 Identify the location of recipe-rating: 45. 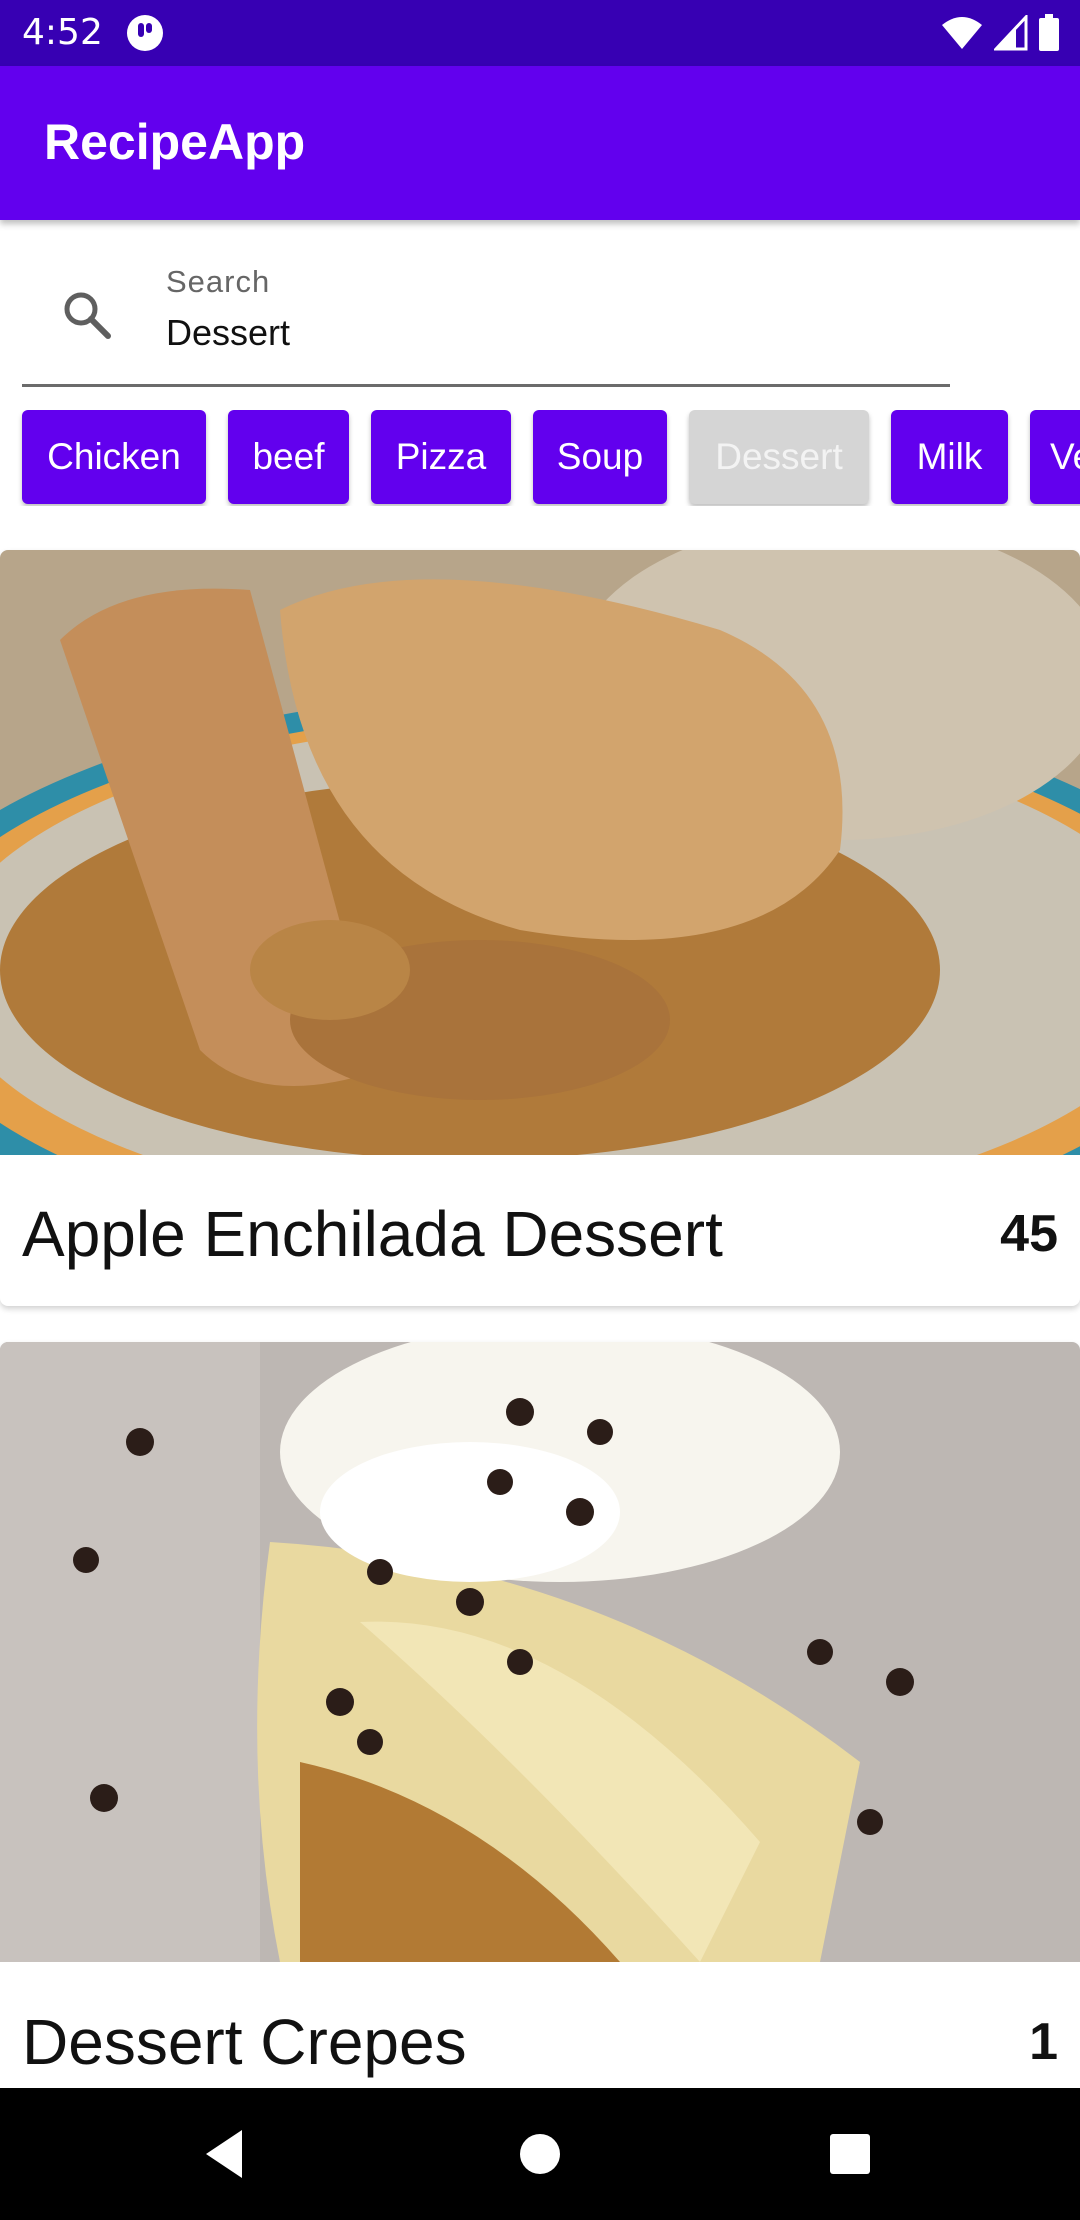
(1029, 1234).